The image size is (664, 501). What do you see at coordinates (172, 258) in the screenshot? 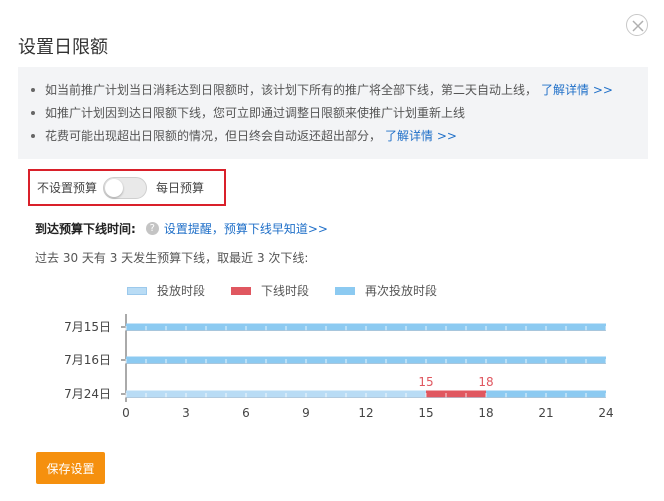
I see `offline-summary: 过去 30 天有 3 天发生预算下线，取最近 3 次下线:` at bounding box center [172, 258].